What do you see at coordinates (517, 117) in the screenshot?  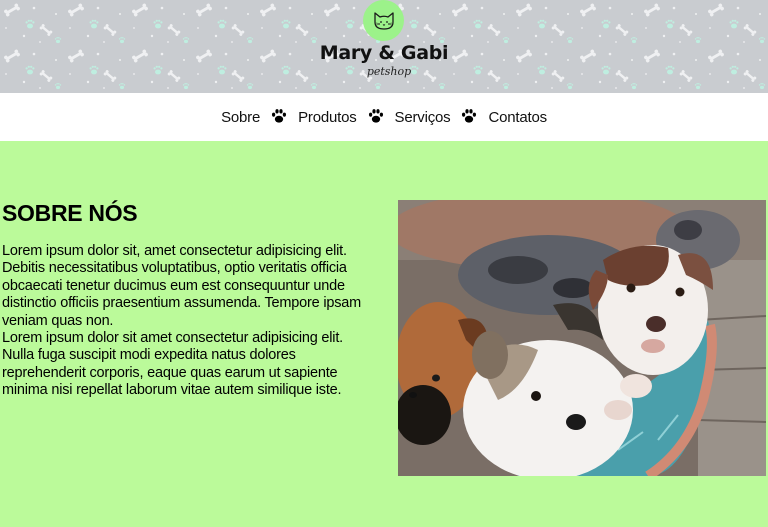 I see `nav-link-contatos: Contatos` at bounding box center [517, 117].